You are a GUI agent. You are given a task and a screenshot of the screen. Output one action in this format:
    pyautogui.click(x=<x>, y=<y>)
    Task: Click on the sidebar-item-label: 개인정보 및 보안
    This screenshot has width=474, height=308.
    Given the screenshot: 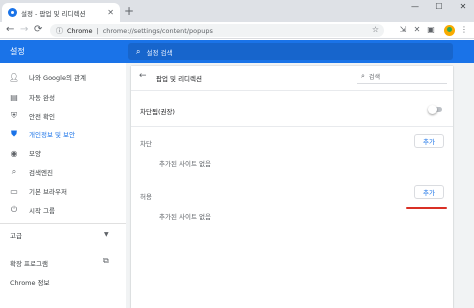 What is the action you would take?
    pyautogui.click(x=52, y=135)
    